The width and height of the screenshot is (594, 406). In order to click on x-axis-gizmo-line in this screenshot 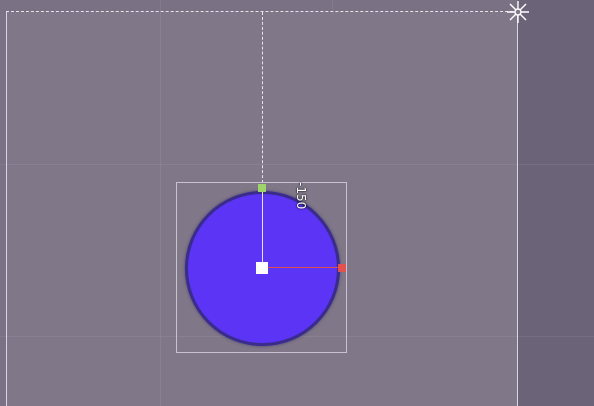, I will do `click(302, 267)`.